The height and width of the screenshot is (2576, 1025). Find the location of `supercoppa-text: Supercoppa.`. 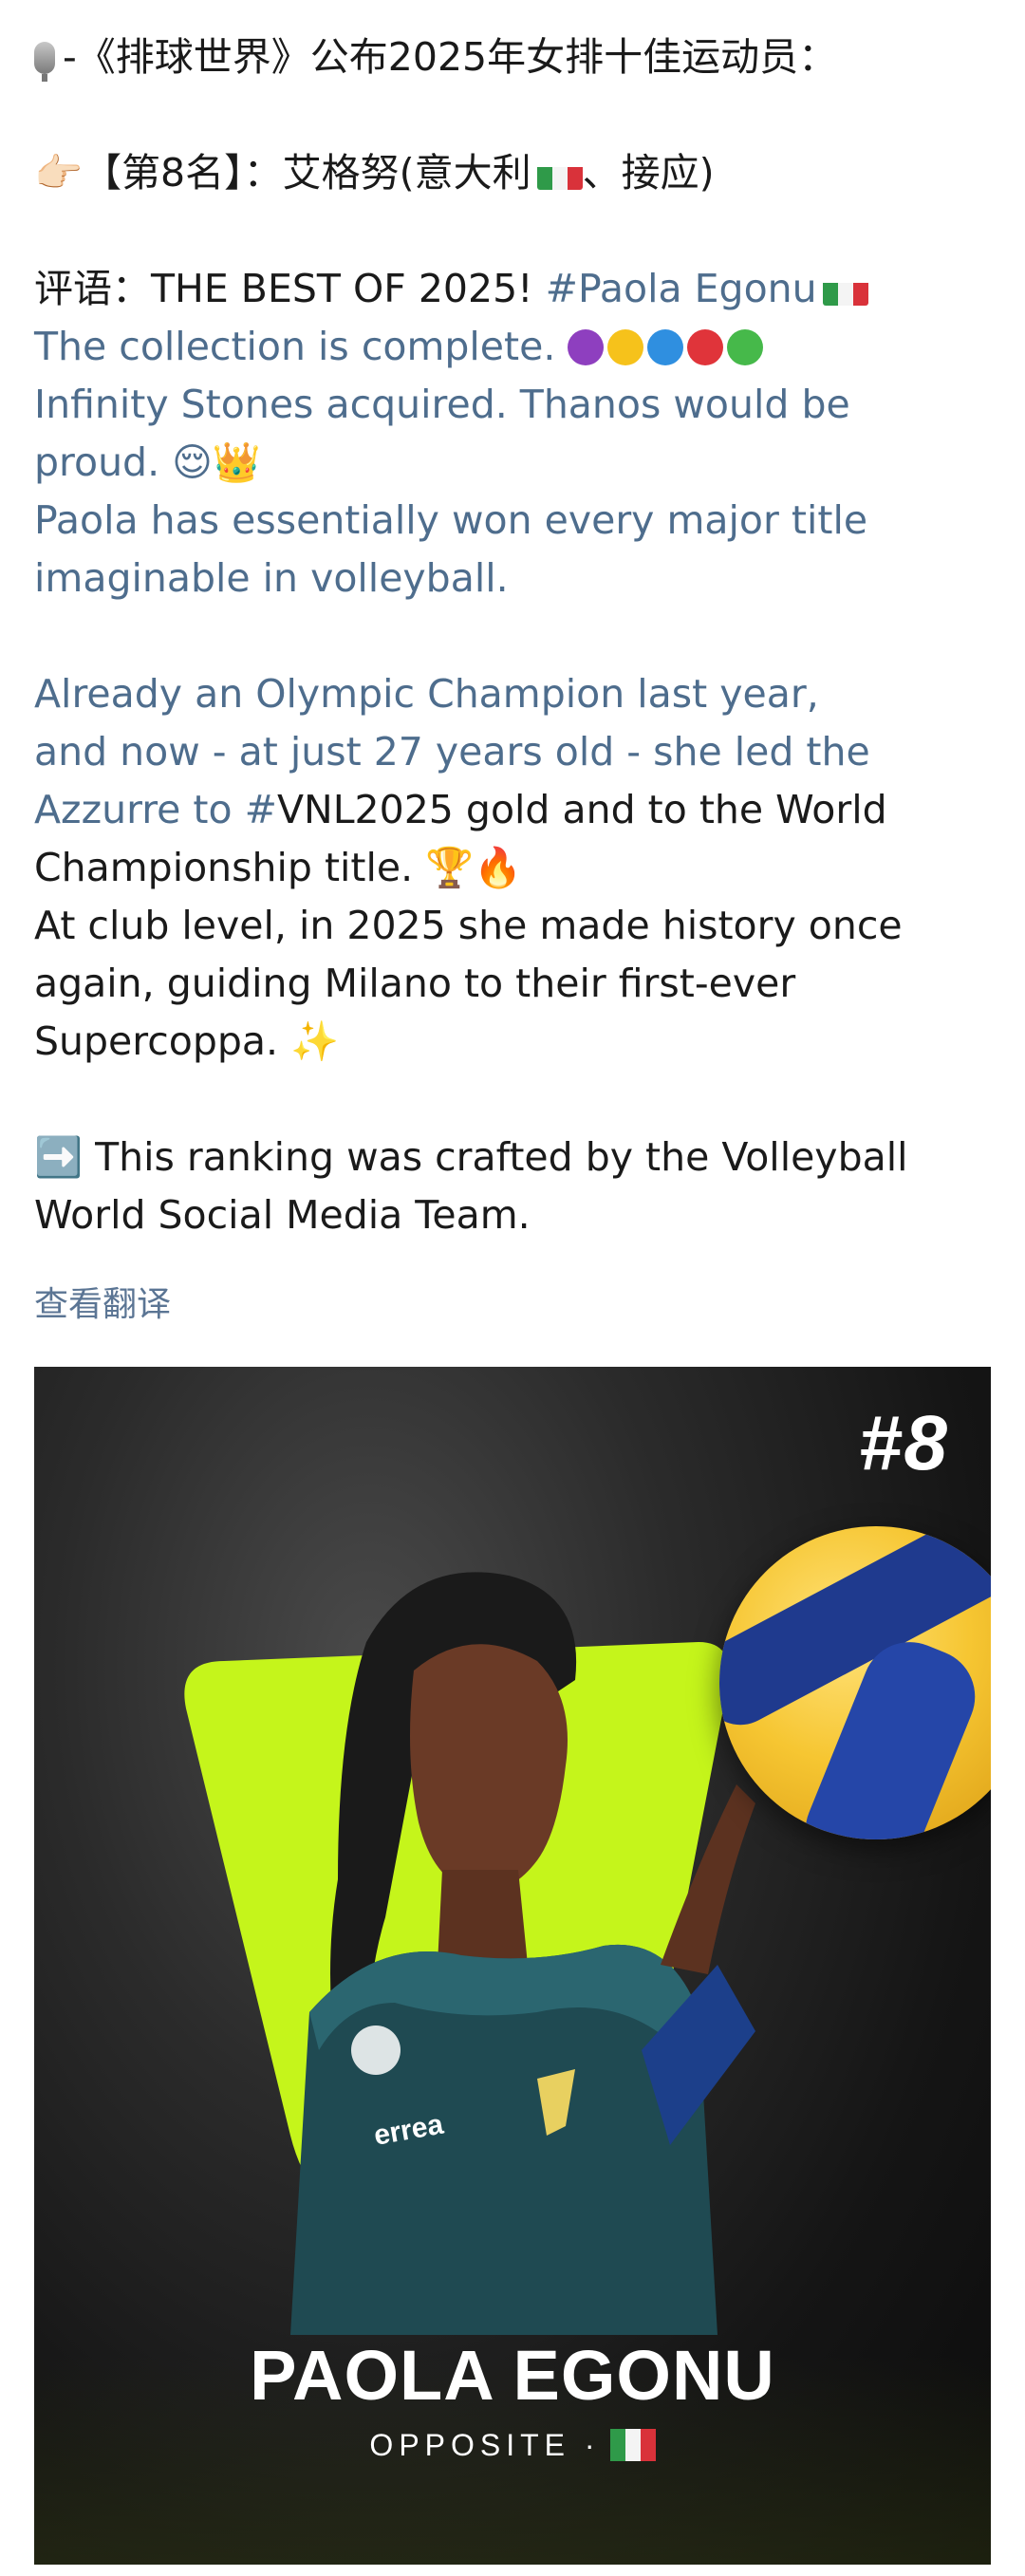

supercoppa-text: Supercoppa. is located at coordinates (156, 1041).